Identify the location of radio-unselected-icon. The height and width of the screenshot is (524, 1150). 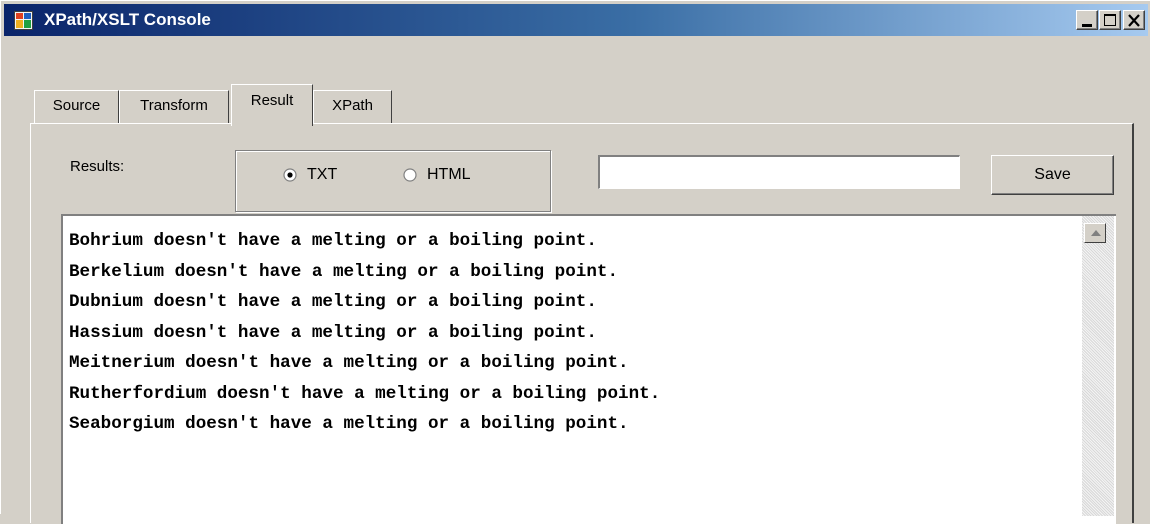
(410, 175).